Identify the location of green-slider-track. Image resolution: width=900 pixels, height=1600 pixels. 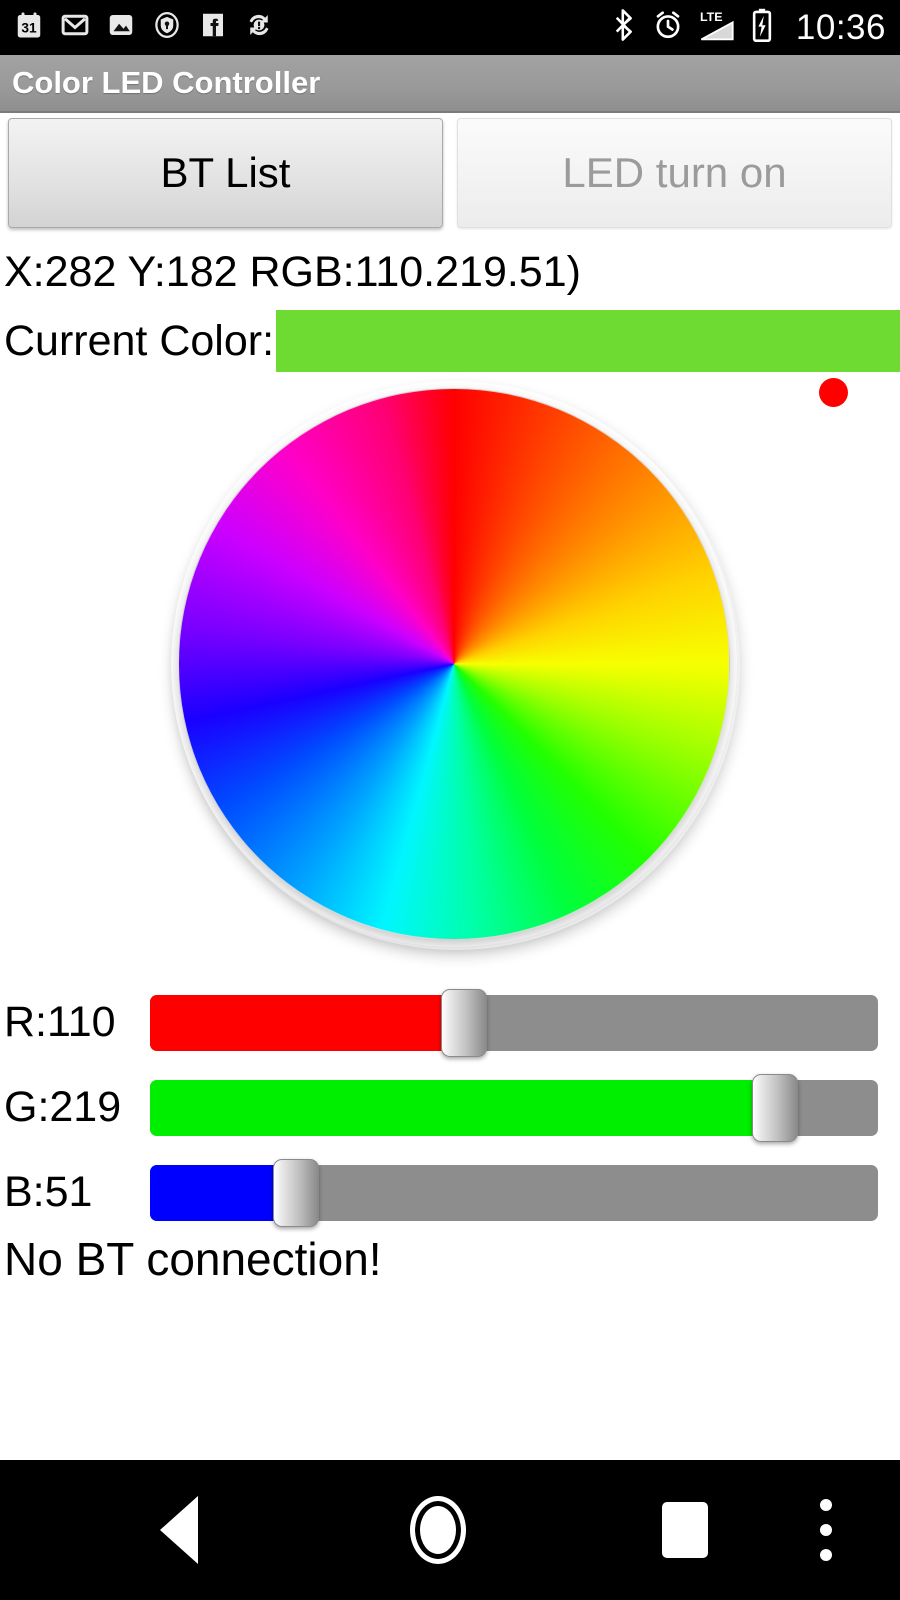
(514, 1107).